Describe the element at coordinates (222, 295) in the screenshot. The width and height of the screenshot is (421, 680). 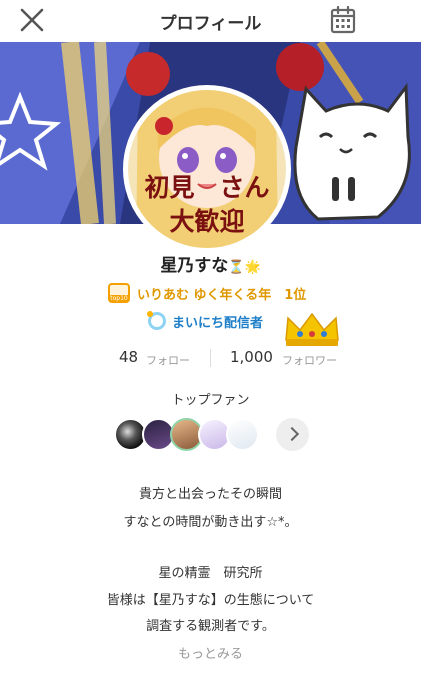
I see `rank-text: いりあむ ゆく年くる年 1位` at that location.